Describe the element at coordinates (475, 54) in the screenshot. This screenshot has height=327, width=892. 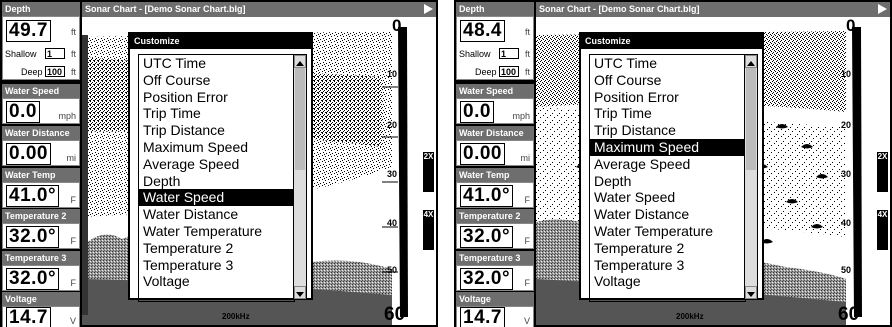
I see `shallow-label: Shallow` at that location.